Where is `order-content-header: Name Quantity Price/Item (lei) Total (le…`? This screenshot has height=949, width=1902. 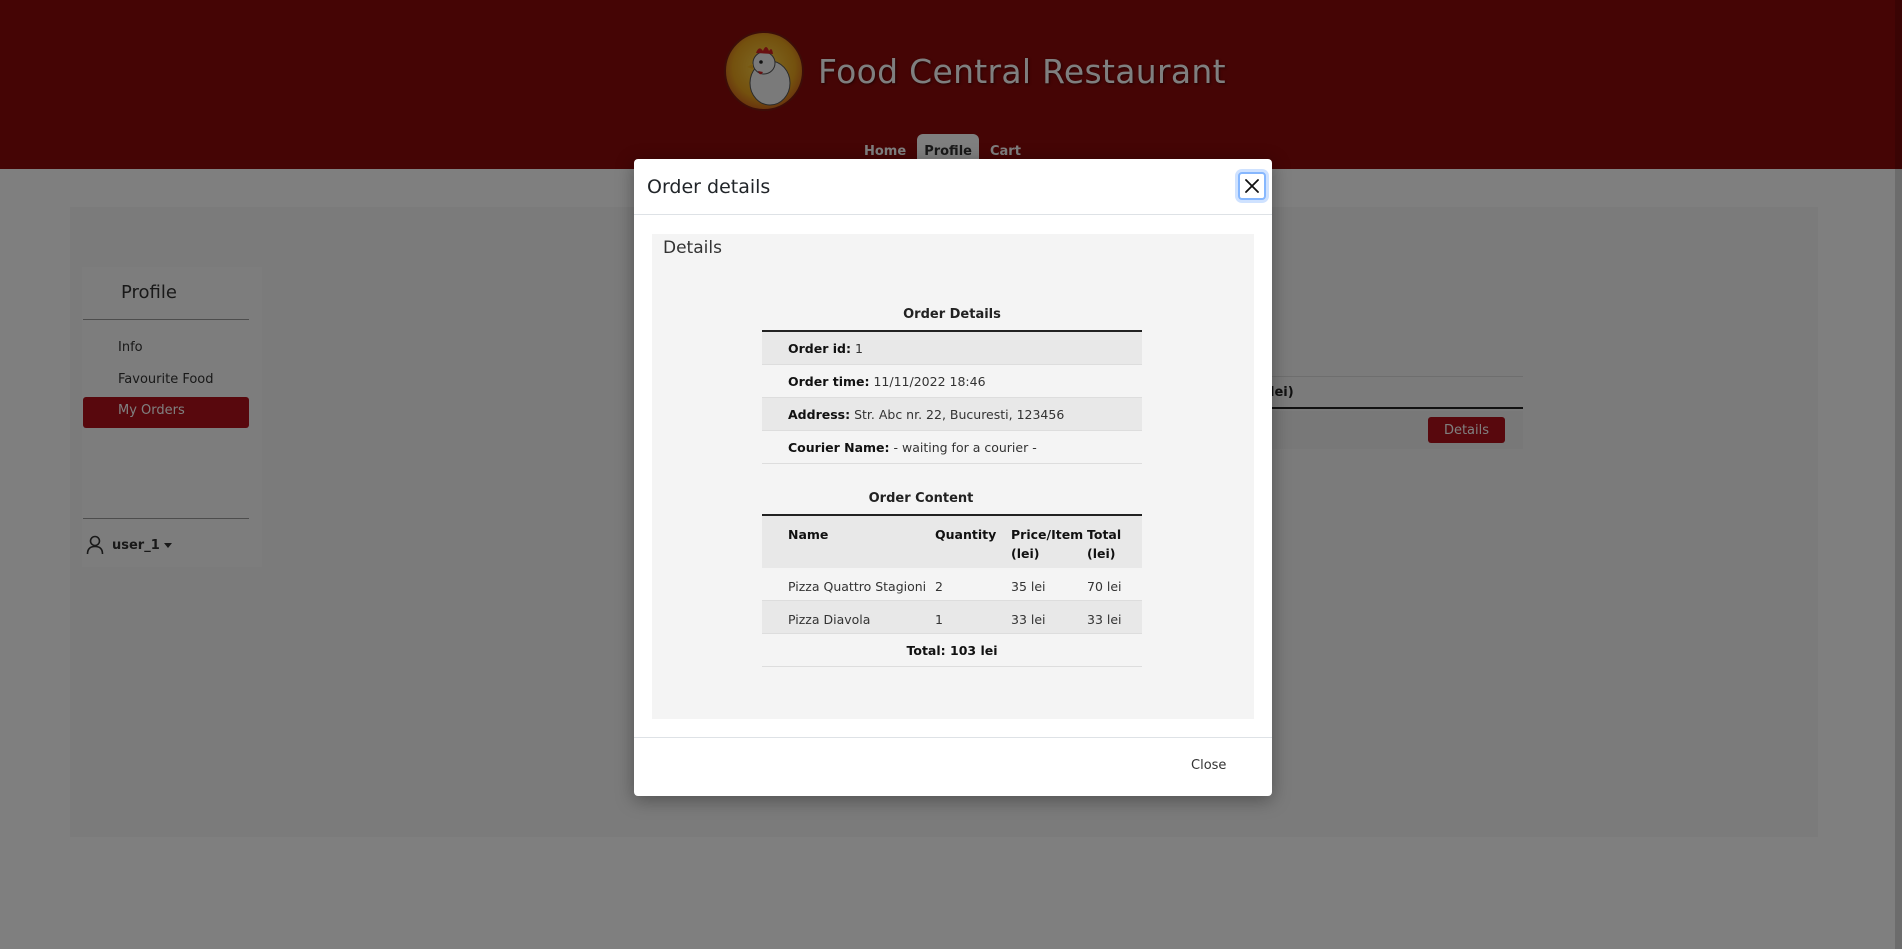
order-content-header: Name Quantity Price/Item (lei) Total (le… is located at coordinates (952, 542).